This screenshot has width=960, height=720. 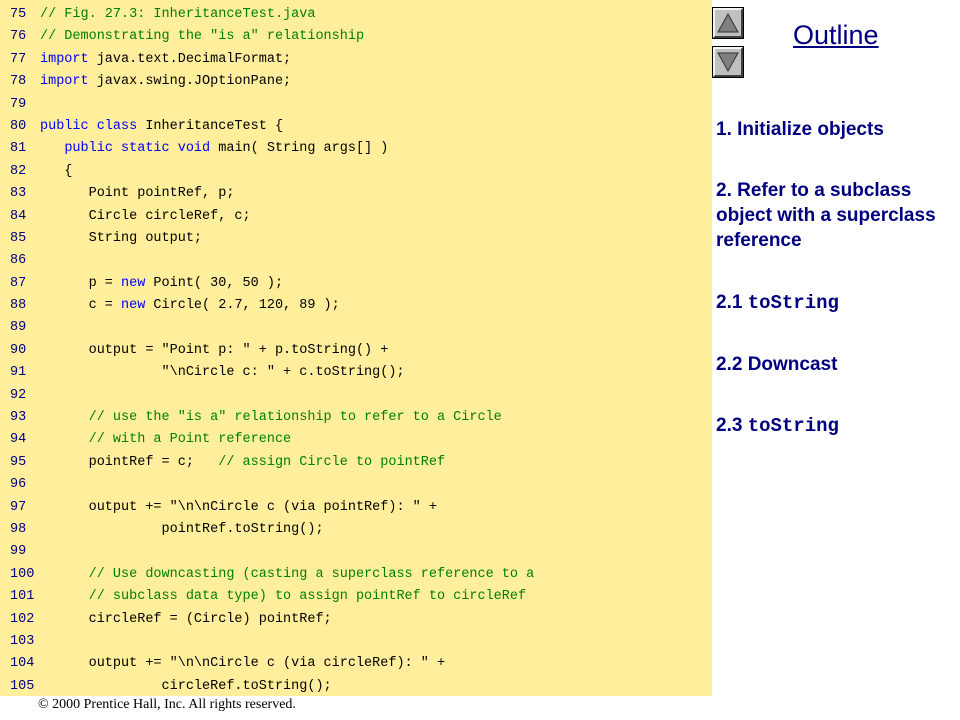 I want to click on line-number: 84, so click(x=18, y=216).